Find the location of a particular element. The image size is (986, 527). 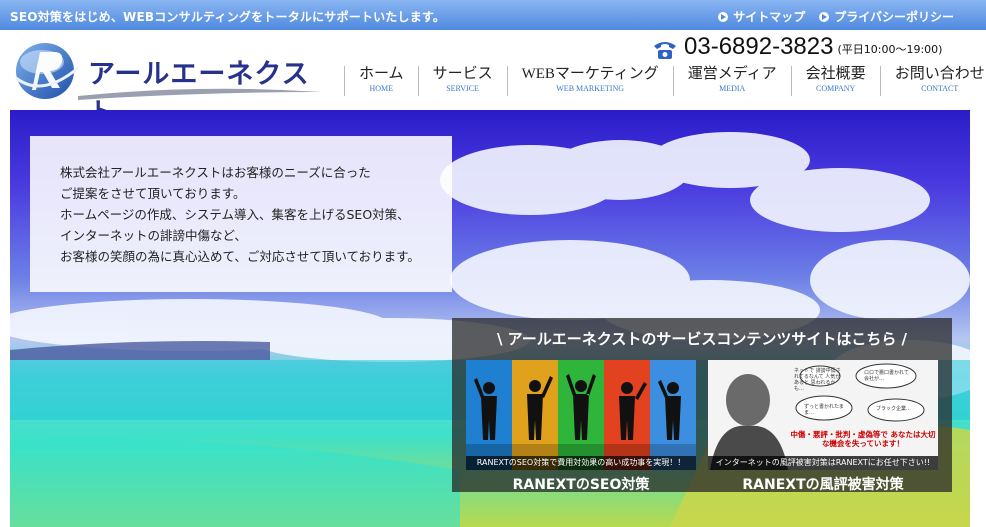

intro-line: 株式会社アールエーネクストはお客様のニーズに合った is located at coordinates (215, 172).